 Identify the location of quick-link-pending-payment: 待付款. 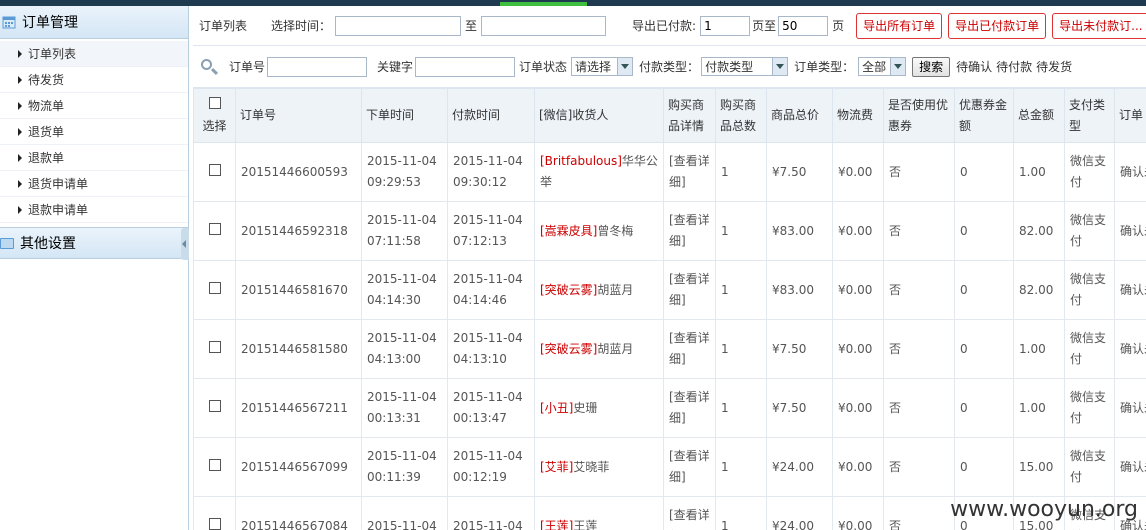
(1014, 66).